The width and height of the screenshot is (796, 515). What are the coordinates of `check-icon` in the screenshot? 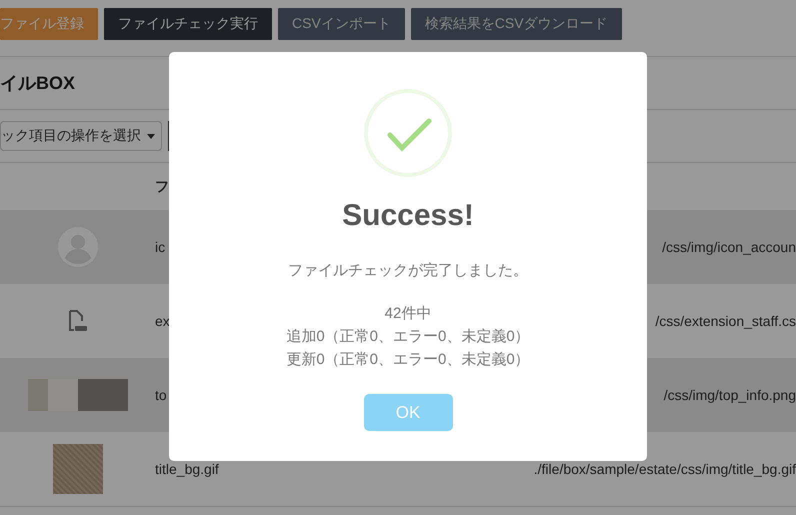 It's located at (408, 133).